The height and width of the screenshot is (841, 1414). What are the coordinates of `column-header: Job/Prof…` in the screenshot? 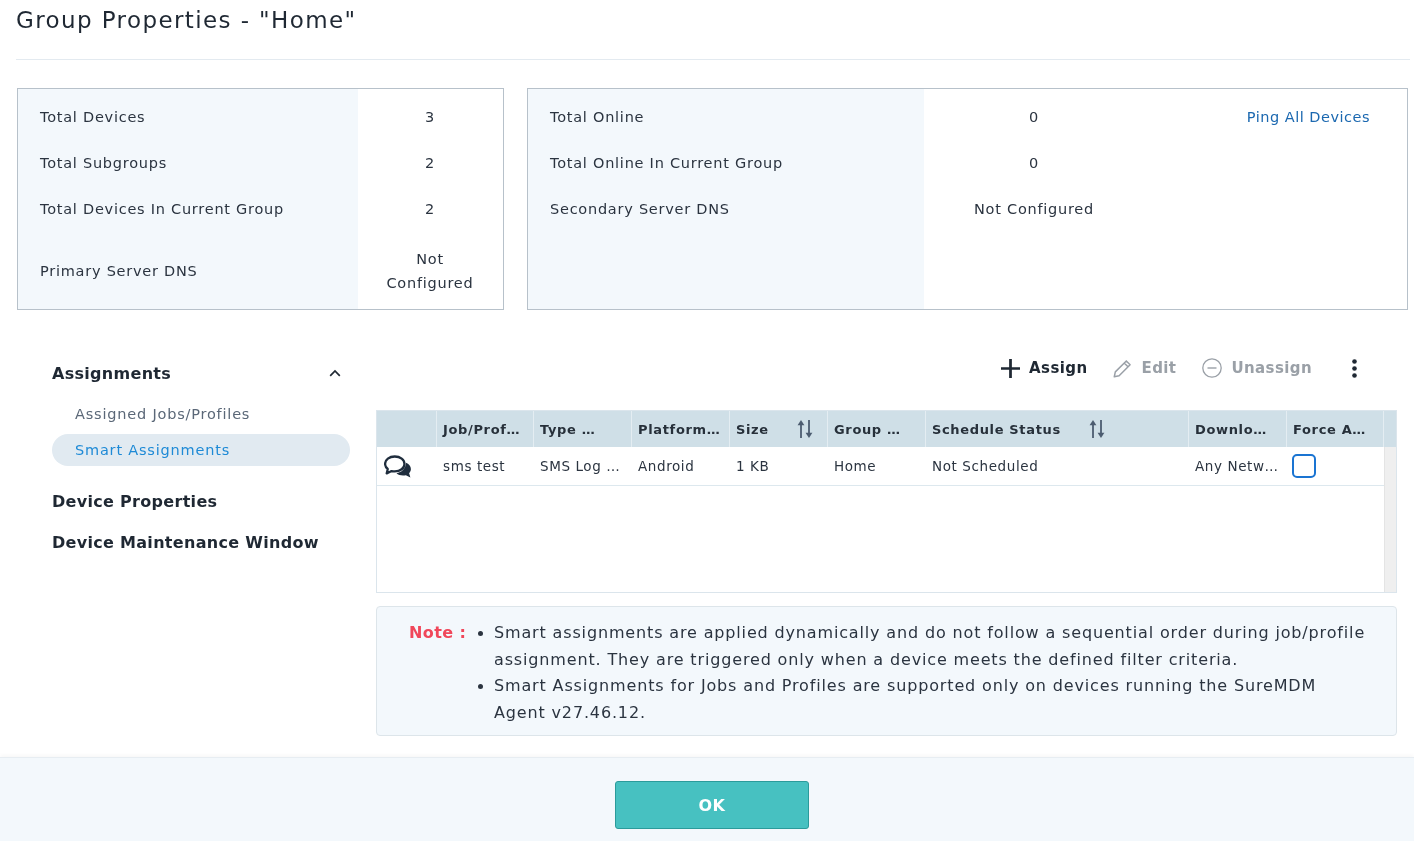 It's located at (485, 429).